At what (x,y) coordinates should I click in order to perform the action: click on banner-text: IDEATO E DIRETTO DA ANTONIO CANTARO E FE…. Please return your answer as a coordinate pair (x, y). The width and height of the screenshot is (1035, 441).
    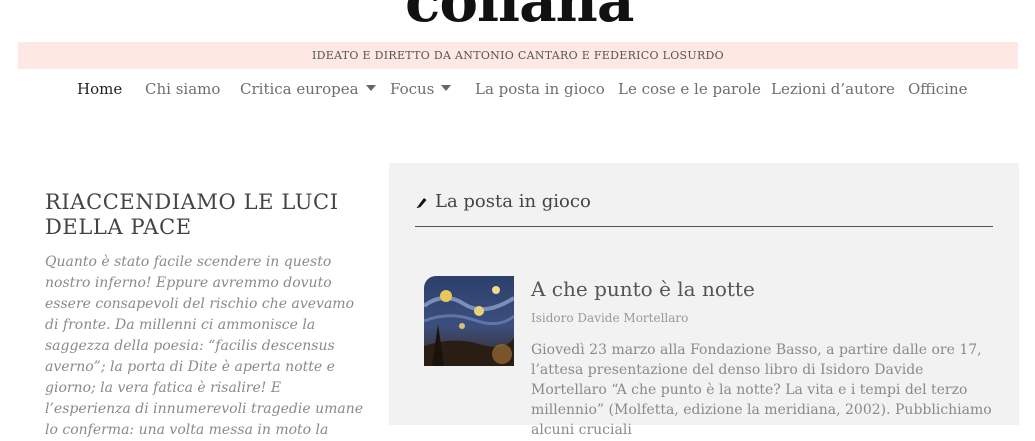
    Looking at the image, I should click on (518, 55).